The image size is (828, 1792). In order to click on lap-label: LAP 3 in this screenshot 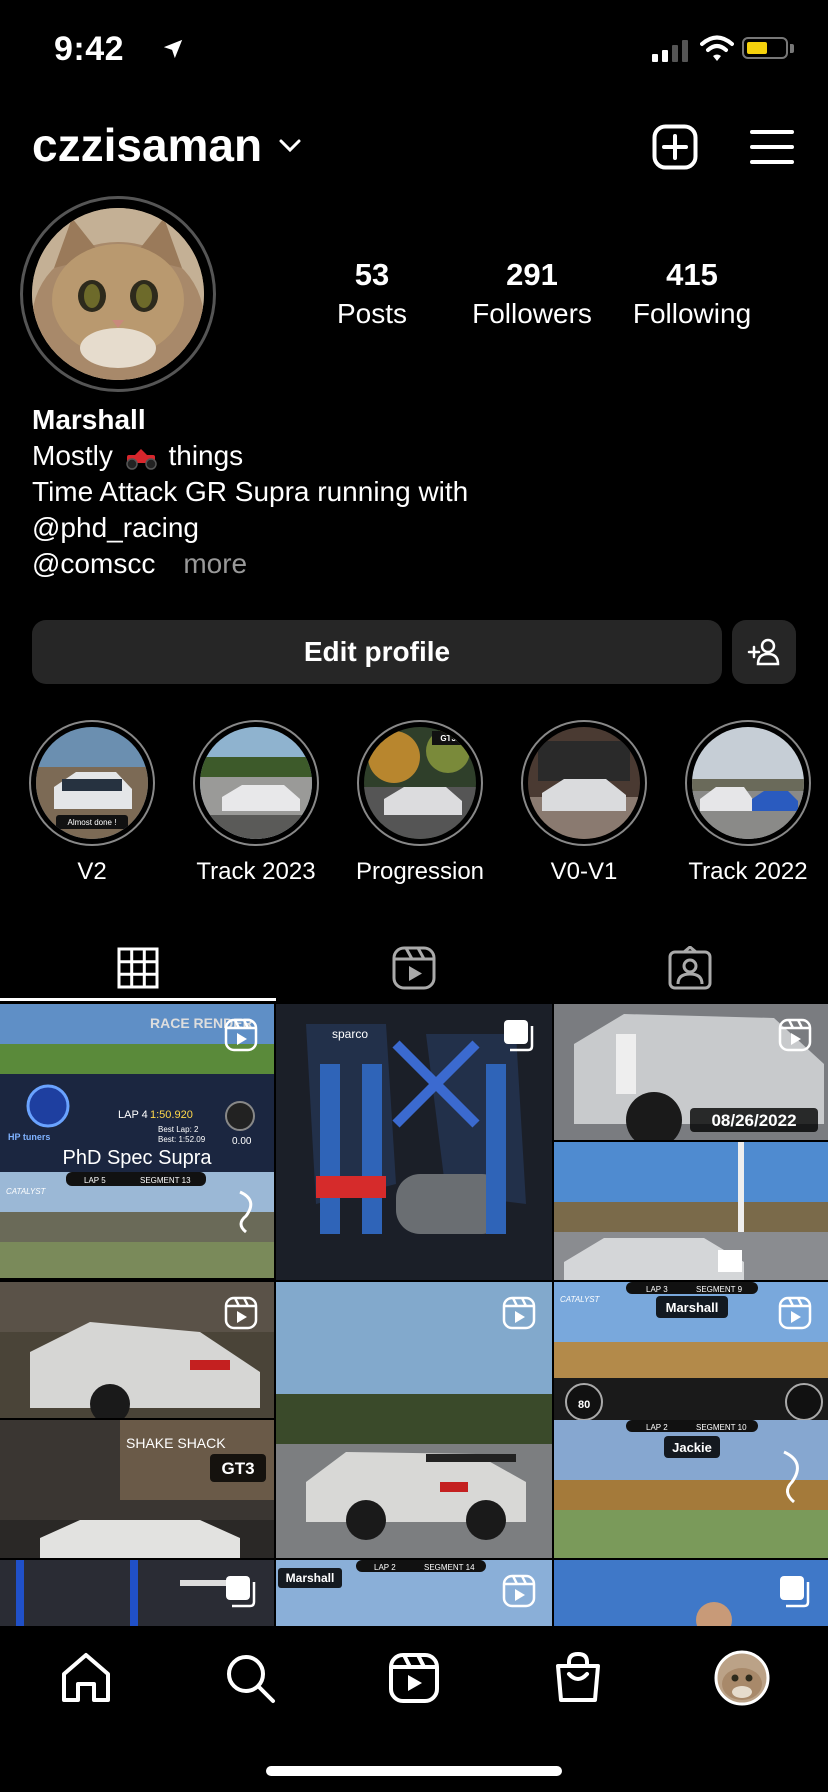, I will do `click(657, 1289)`.